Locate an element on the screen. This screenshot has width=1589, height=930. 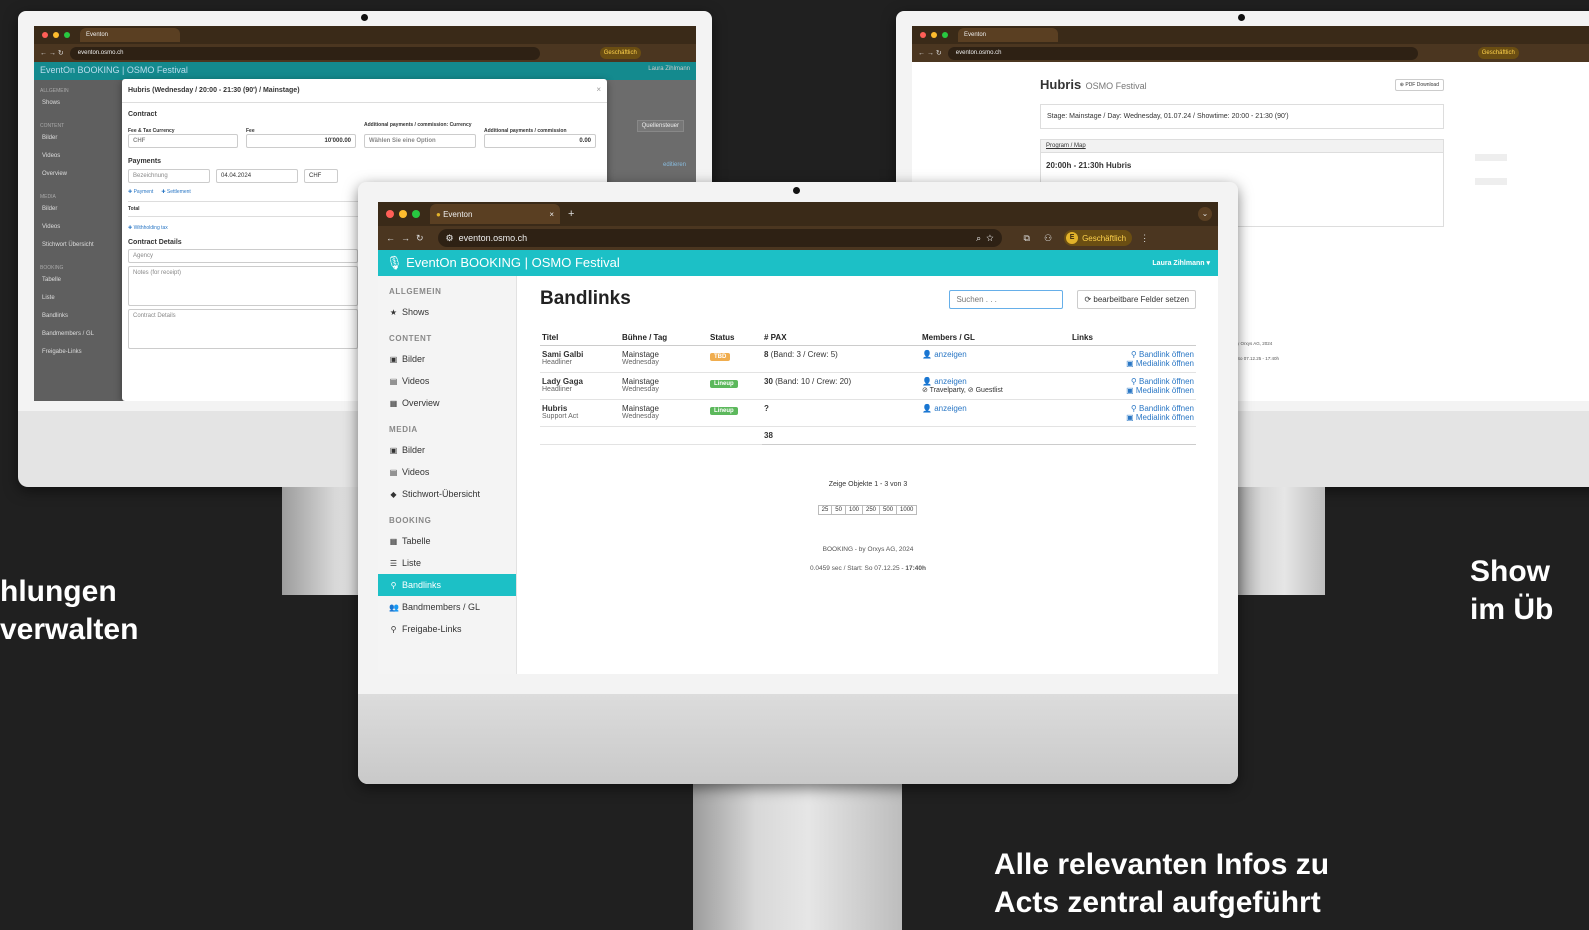
sidebar-item: Tabelle is located at coordinates (79, 283).